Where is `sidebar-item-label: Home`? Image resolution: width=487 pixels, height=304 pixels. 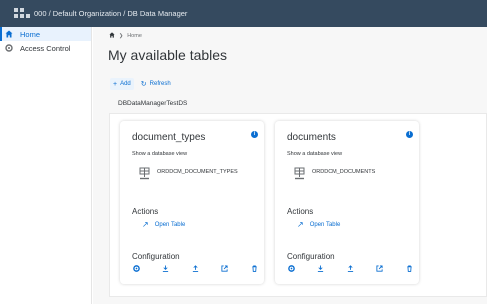
sidebar-item-label: Home is located at coordinates (30, 34).